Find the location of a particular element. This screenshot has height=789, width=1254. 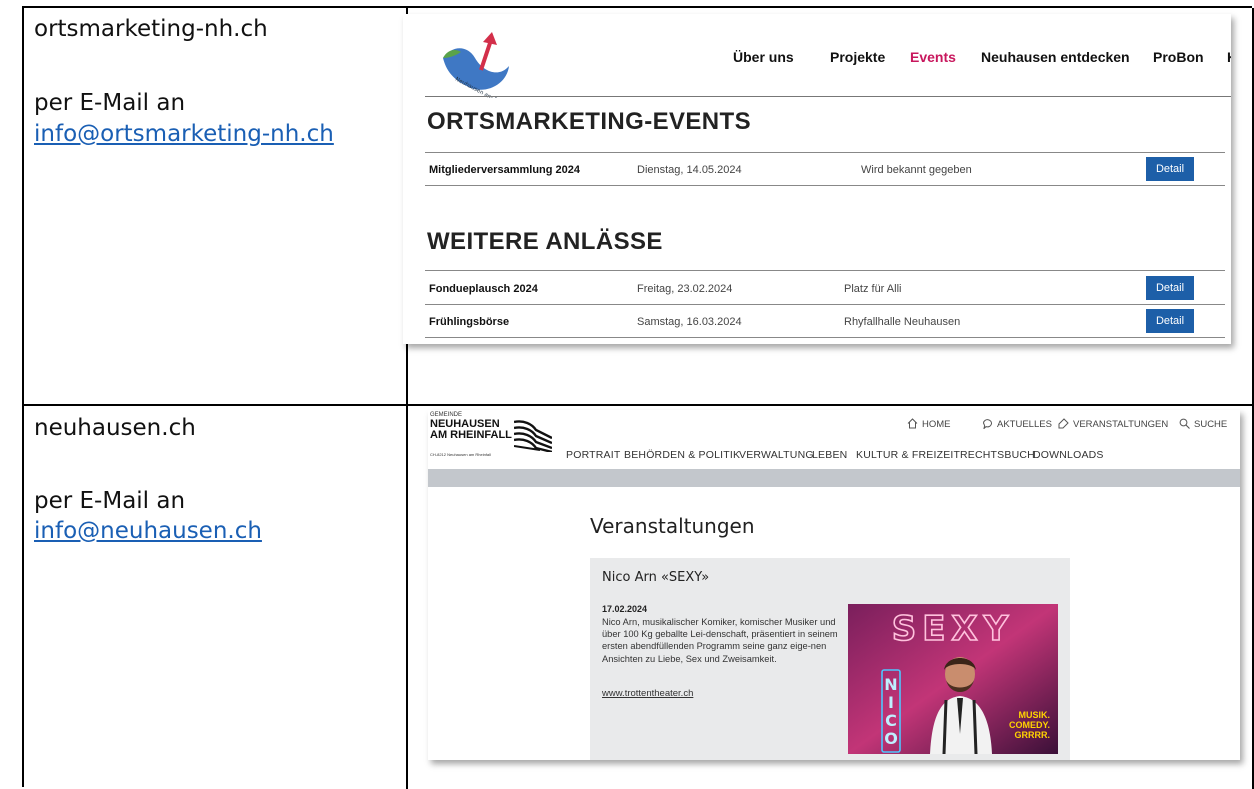

page-title: Veranstaltungen is located at coordinates (672, 526).